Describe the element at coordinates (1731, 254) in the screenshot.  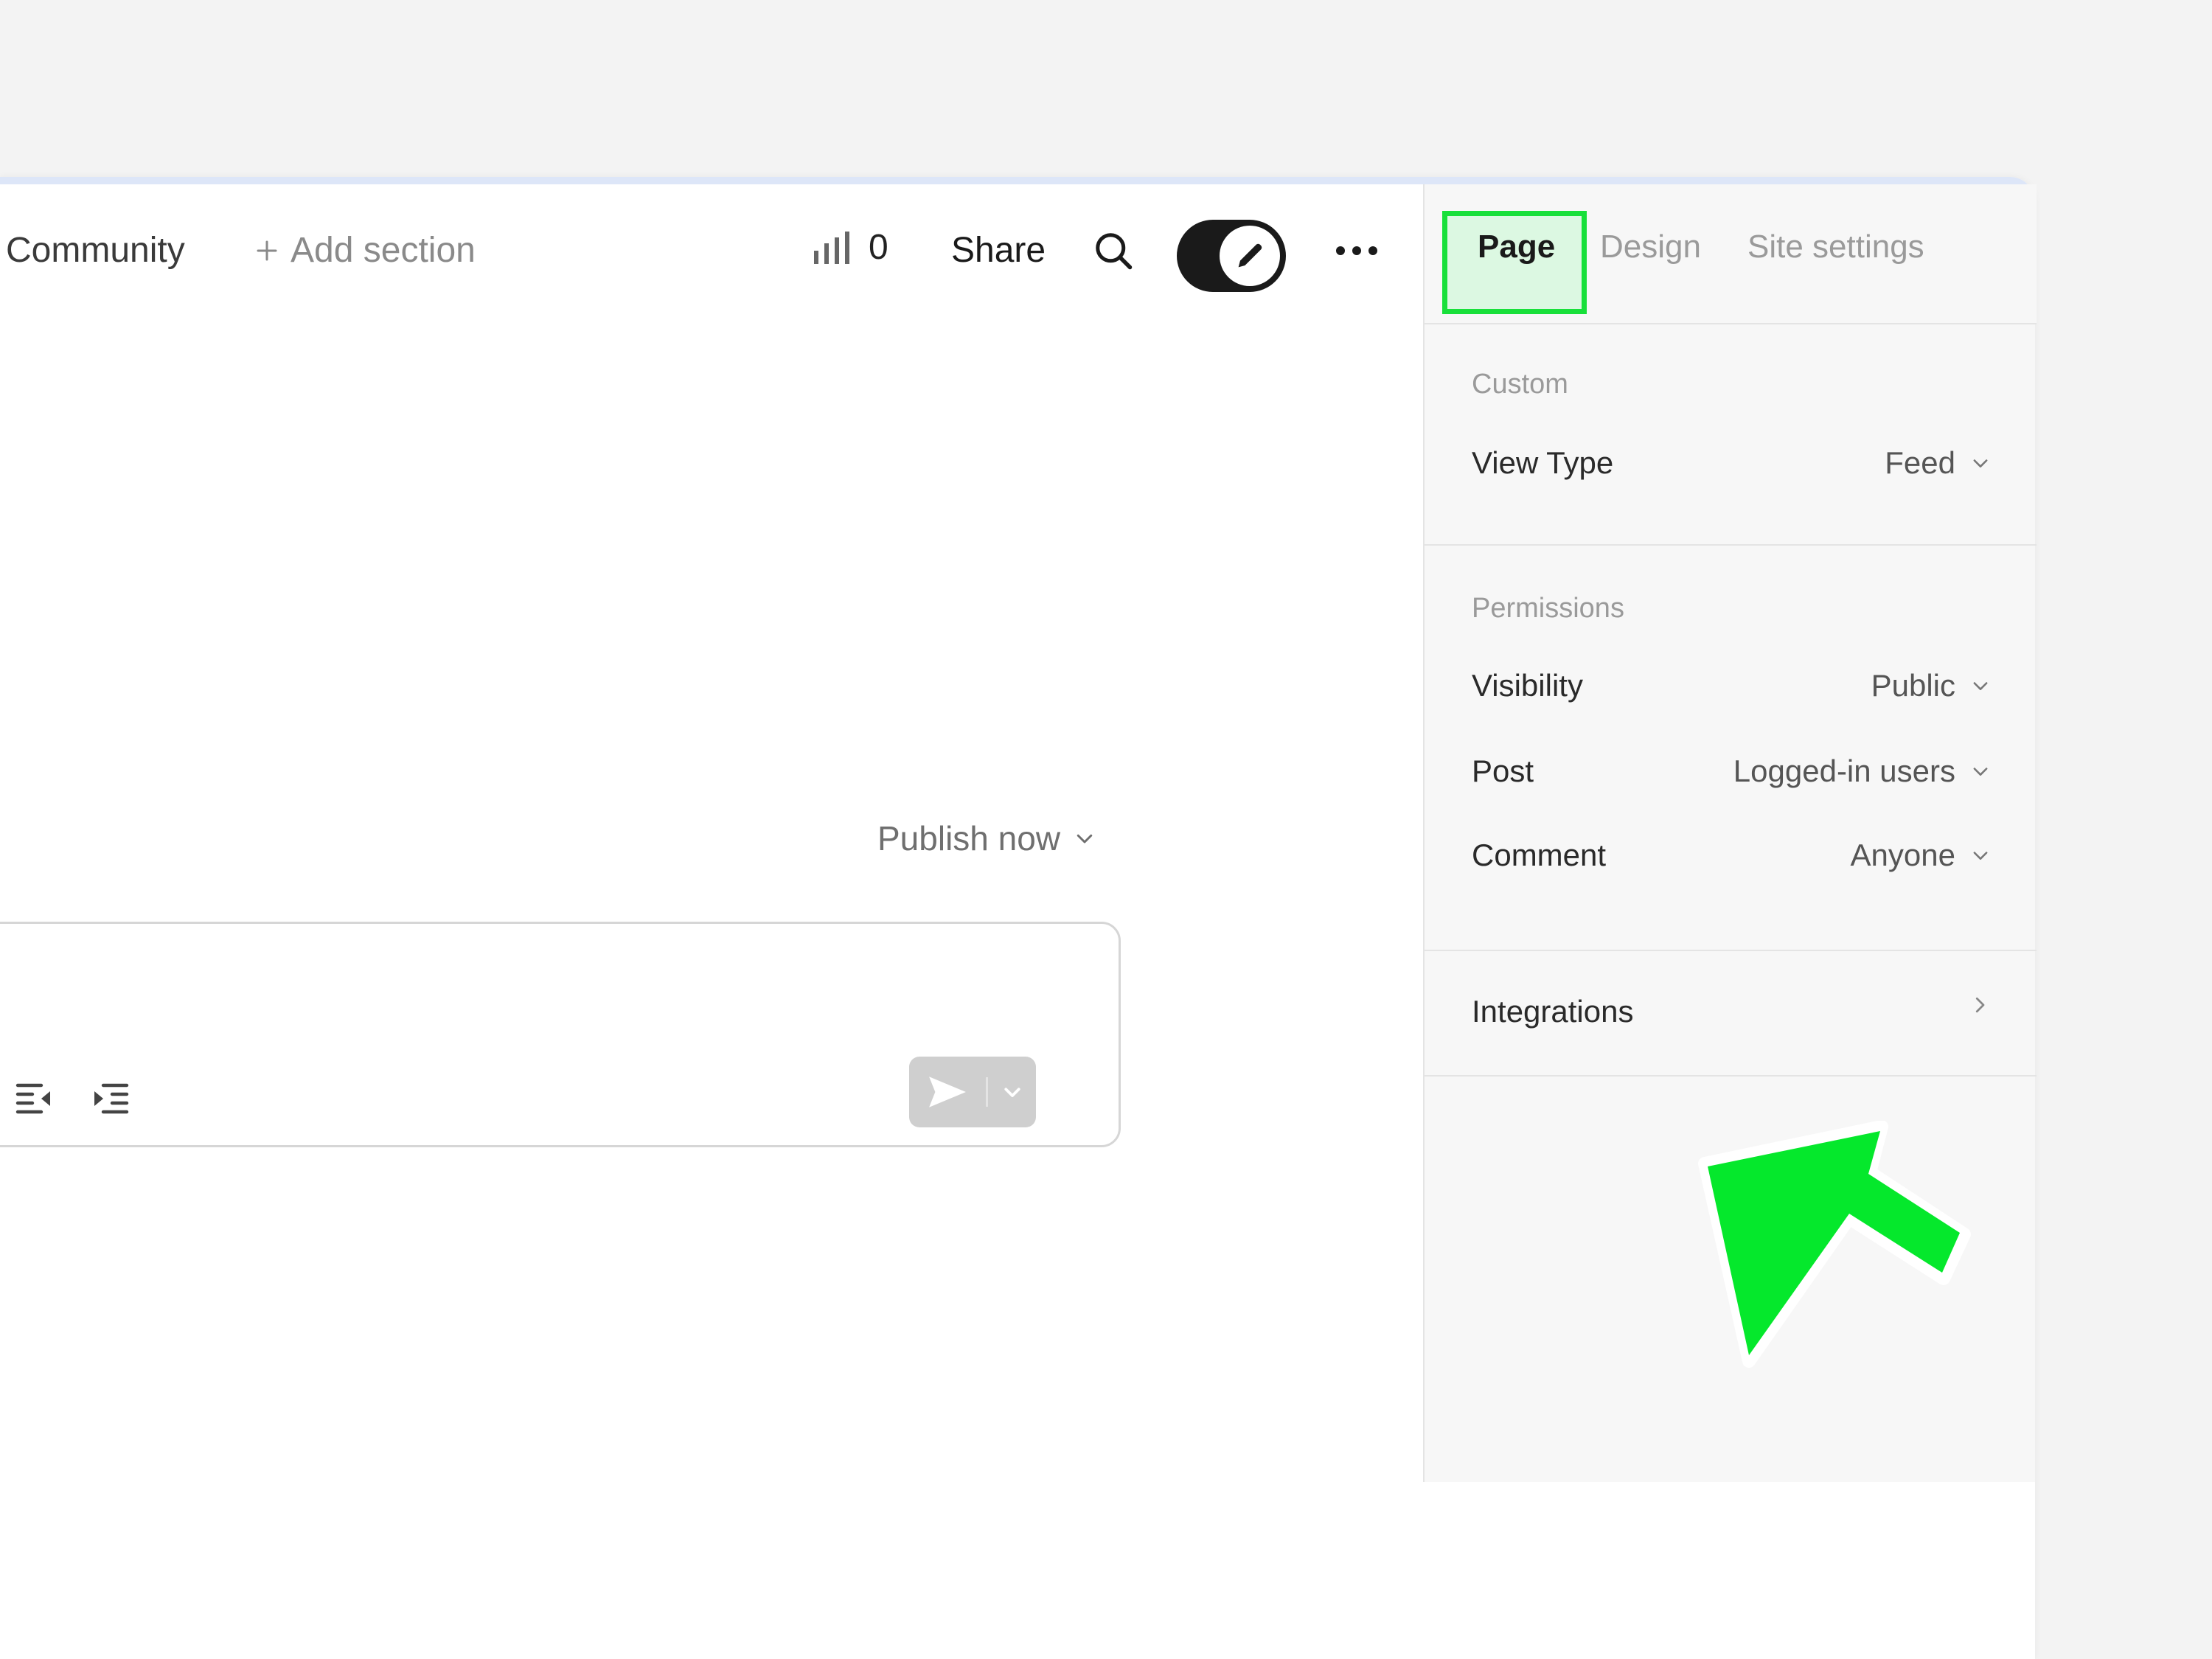
I see `panel-tabs: Page Design Site settings` at that location.